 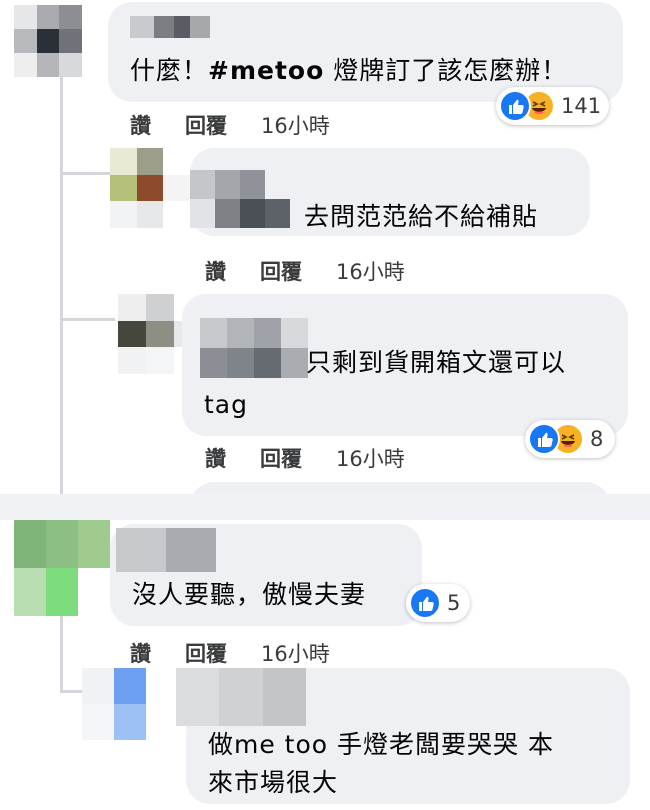 I want to click on comment-bubble: 去問范范給不給補貼, so click(x=390, y=192).